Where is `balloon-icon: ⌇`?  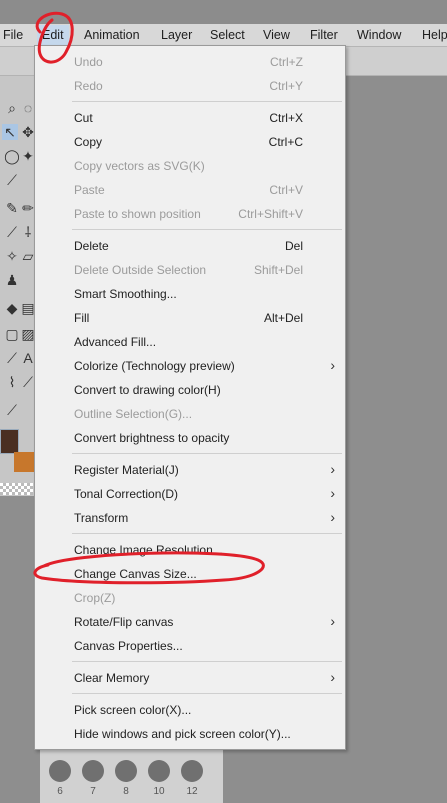 balloon-icon: ⌇ is located at coordinates (12, 382).